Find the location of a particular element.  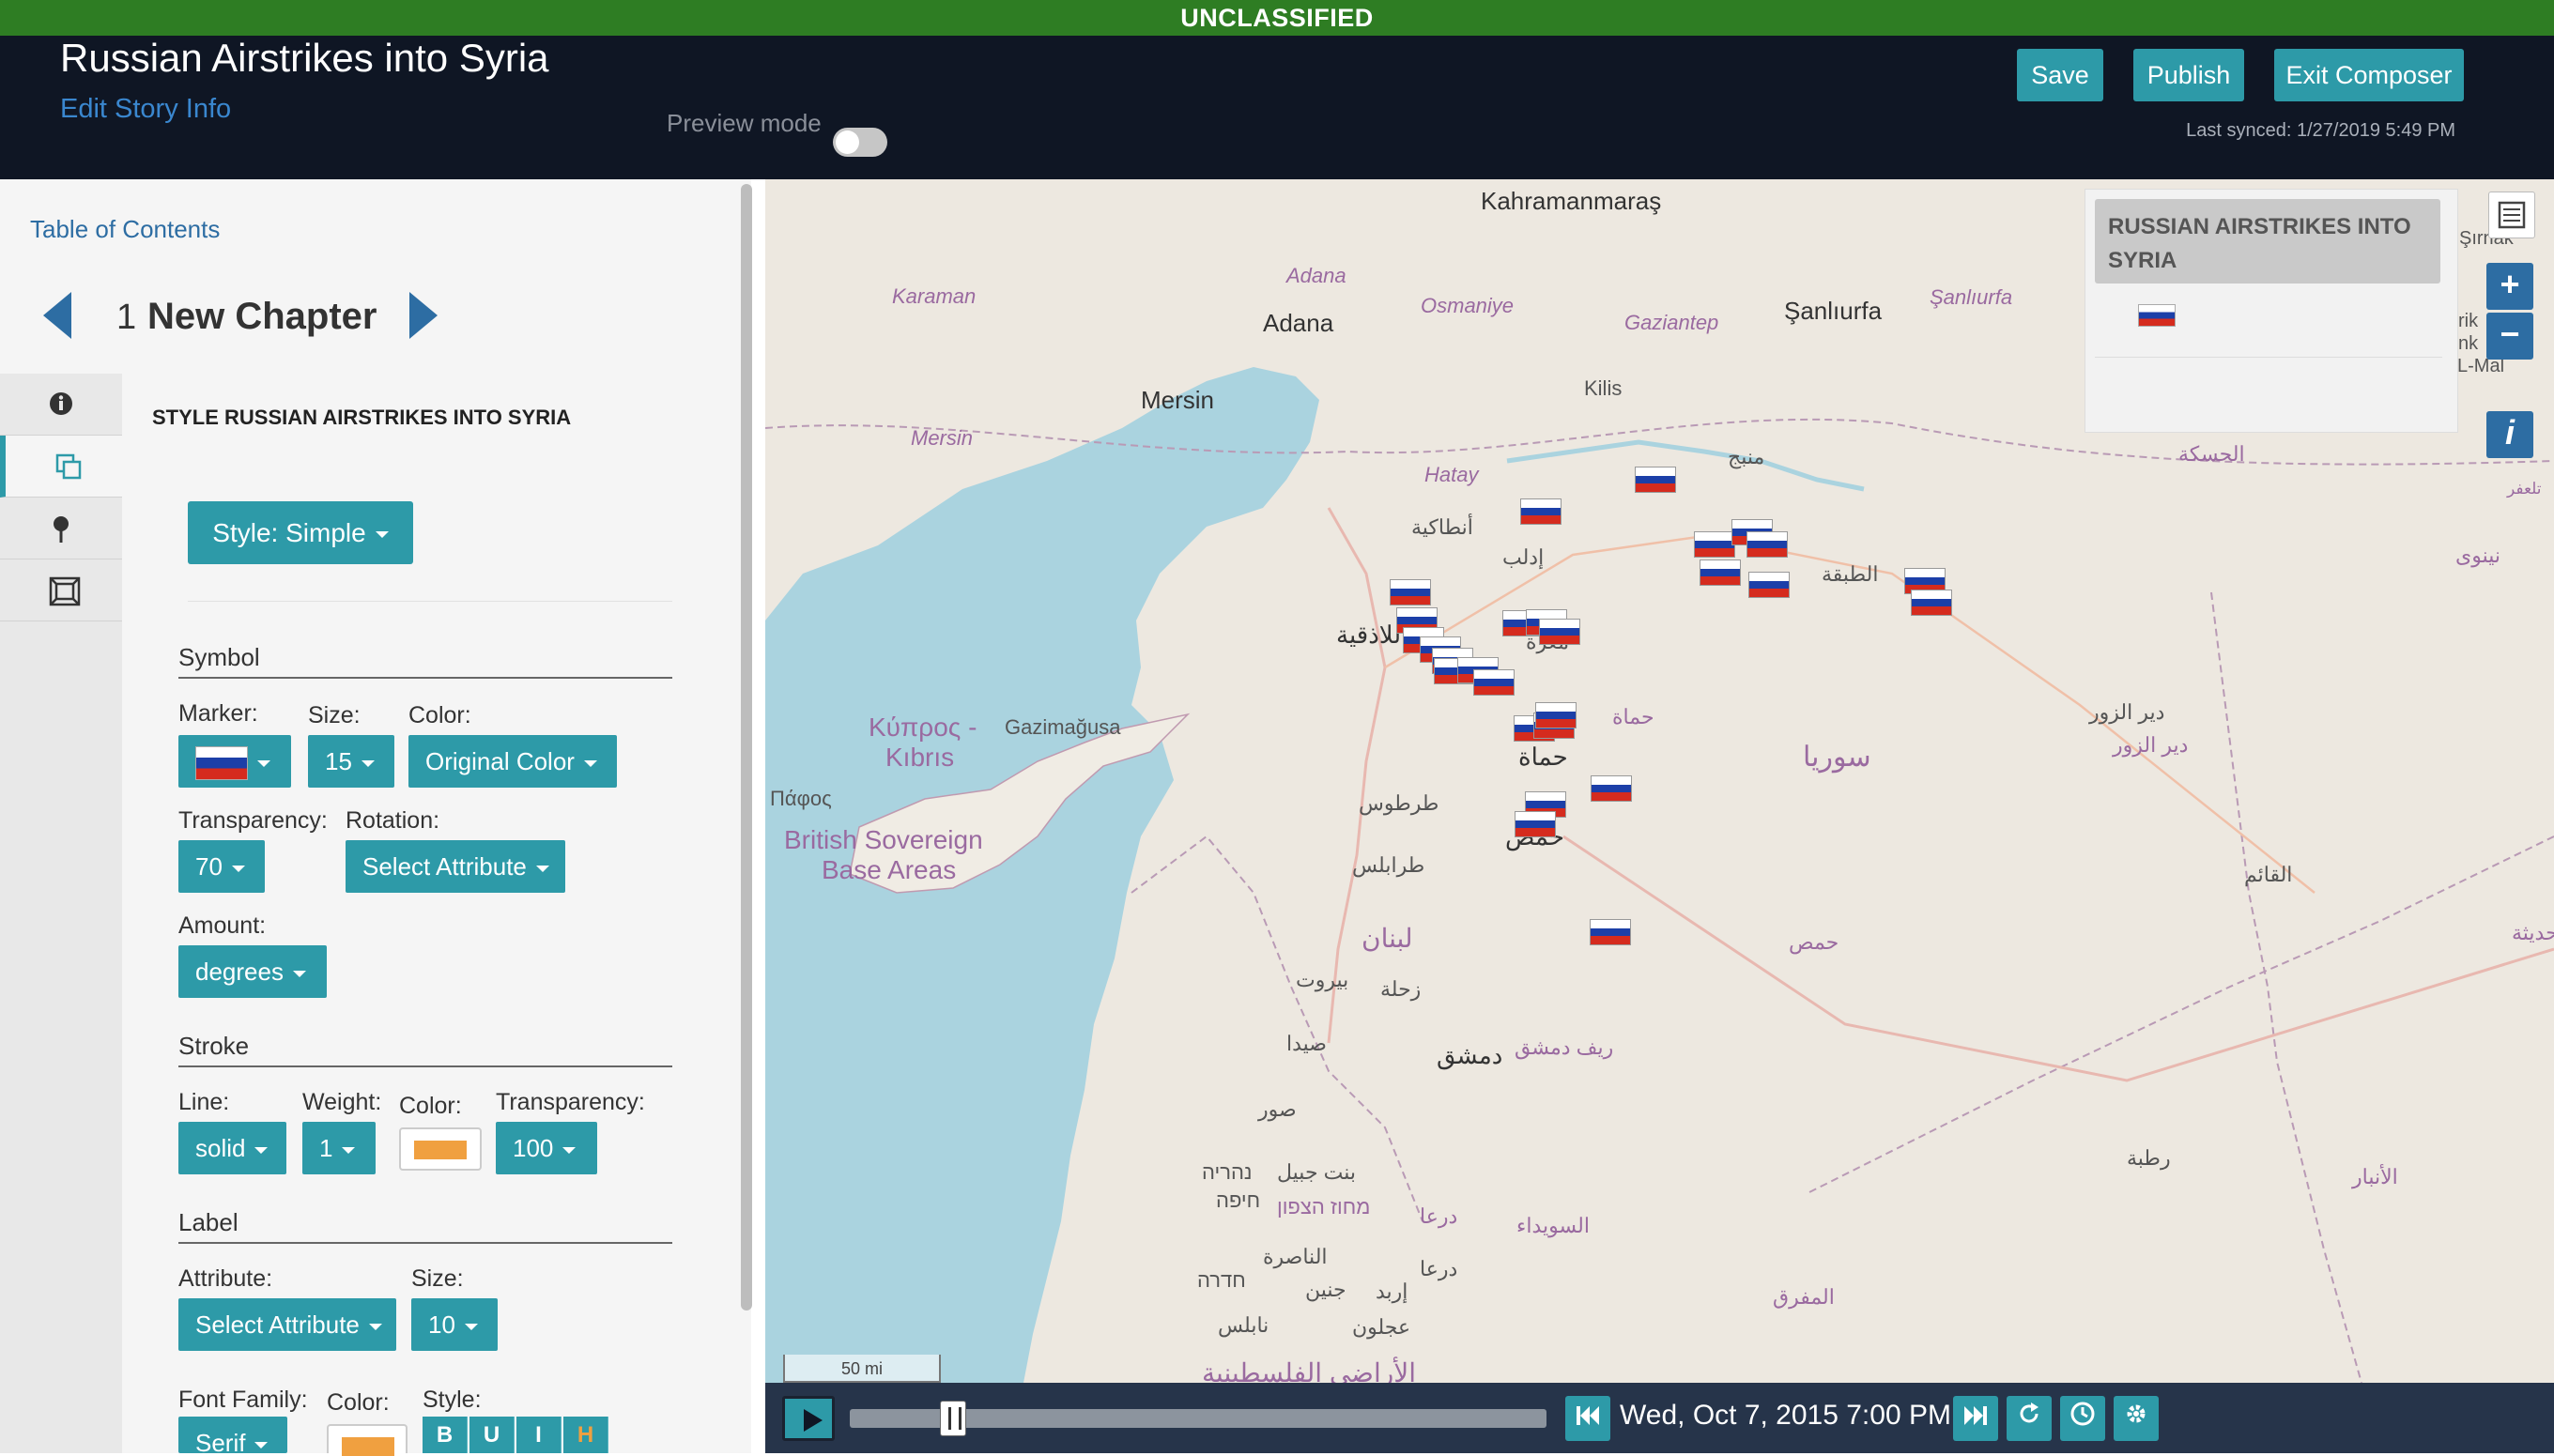

halo-button: H is located at coordinates (585, 1435).